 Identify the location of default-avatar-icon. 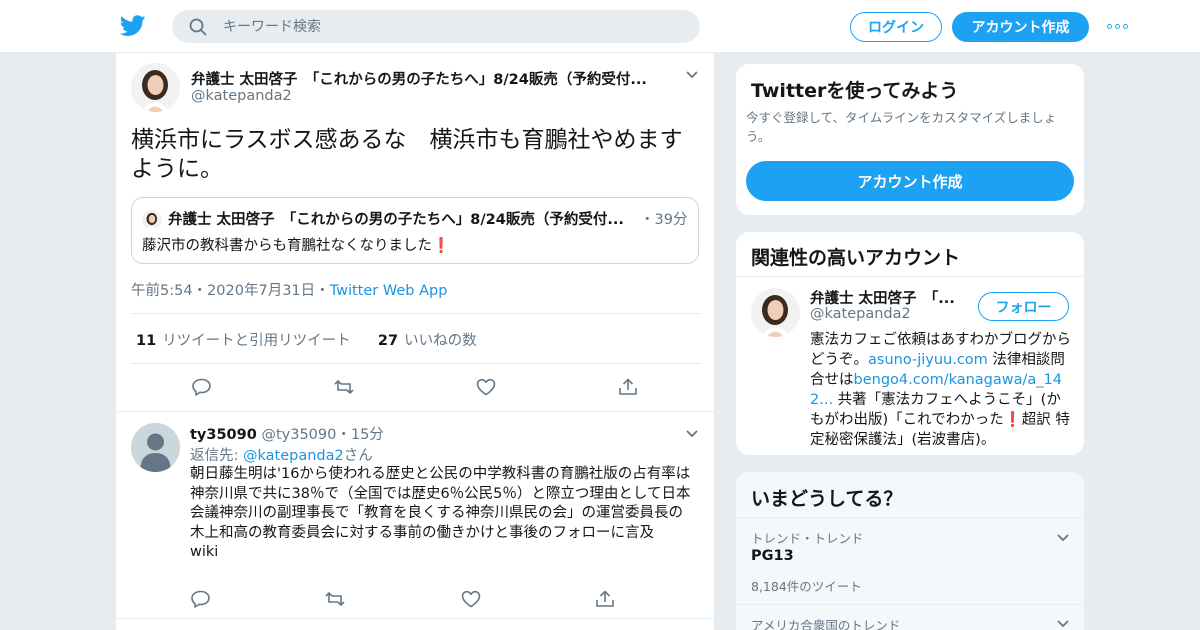
(155, 447).